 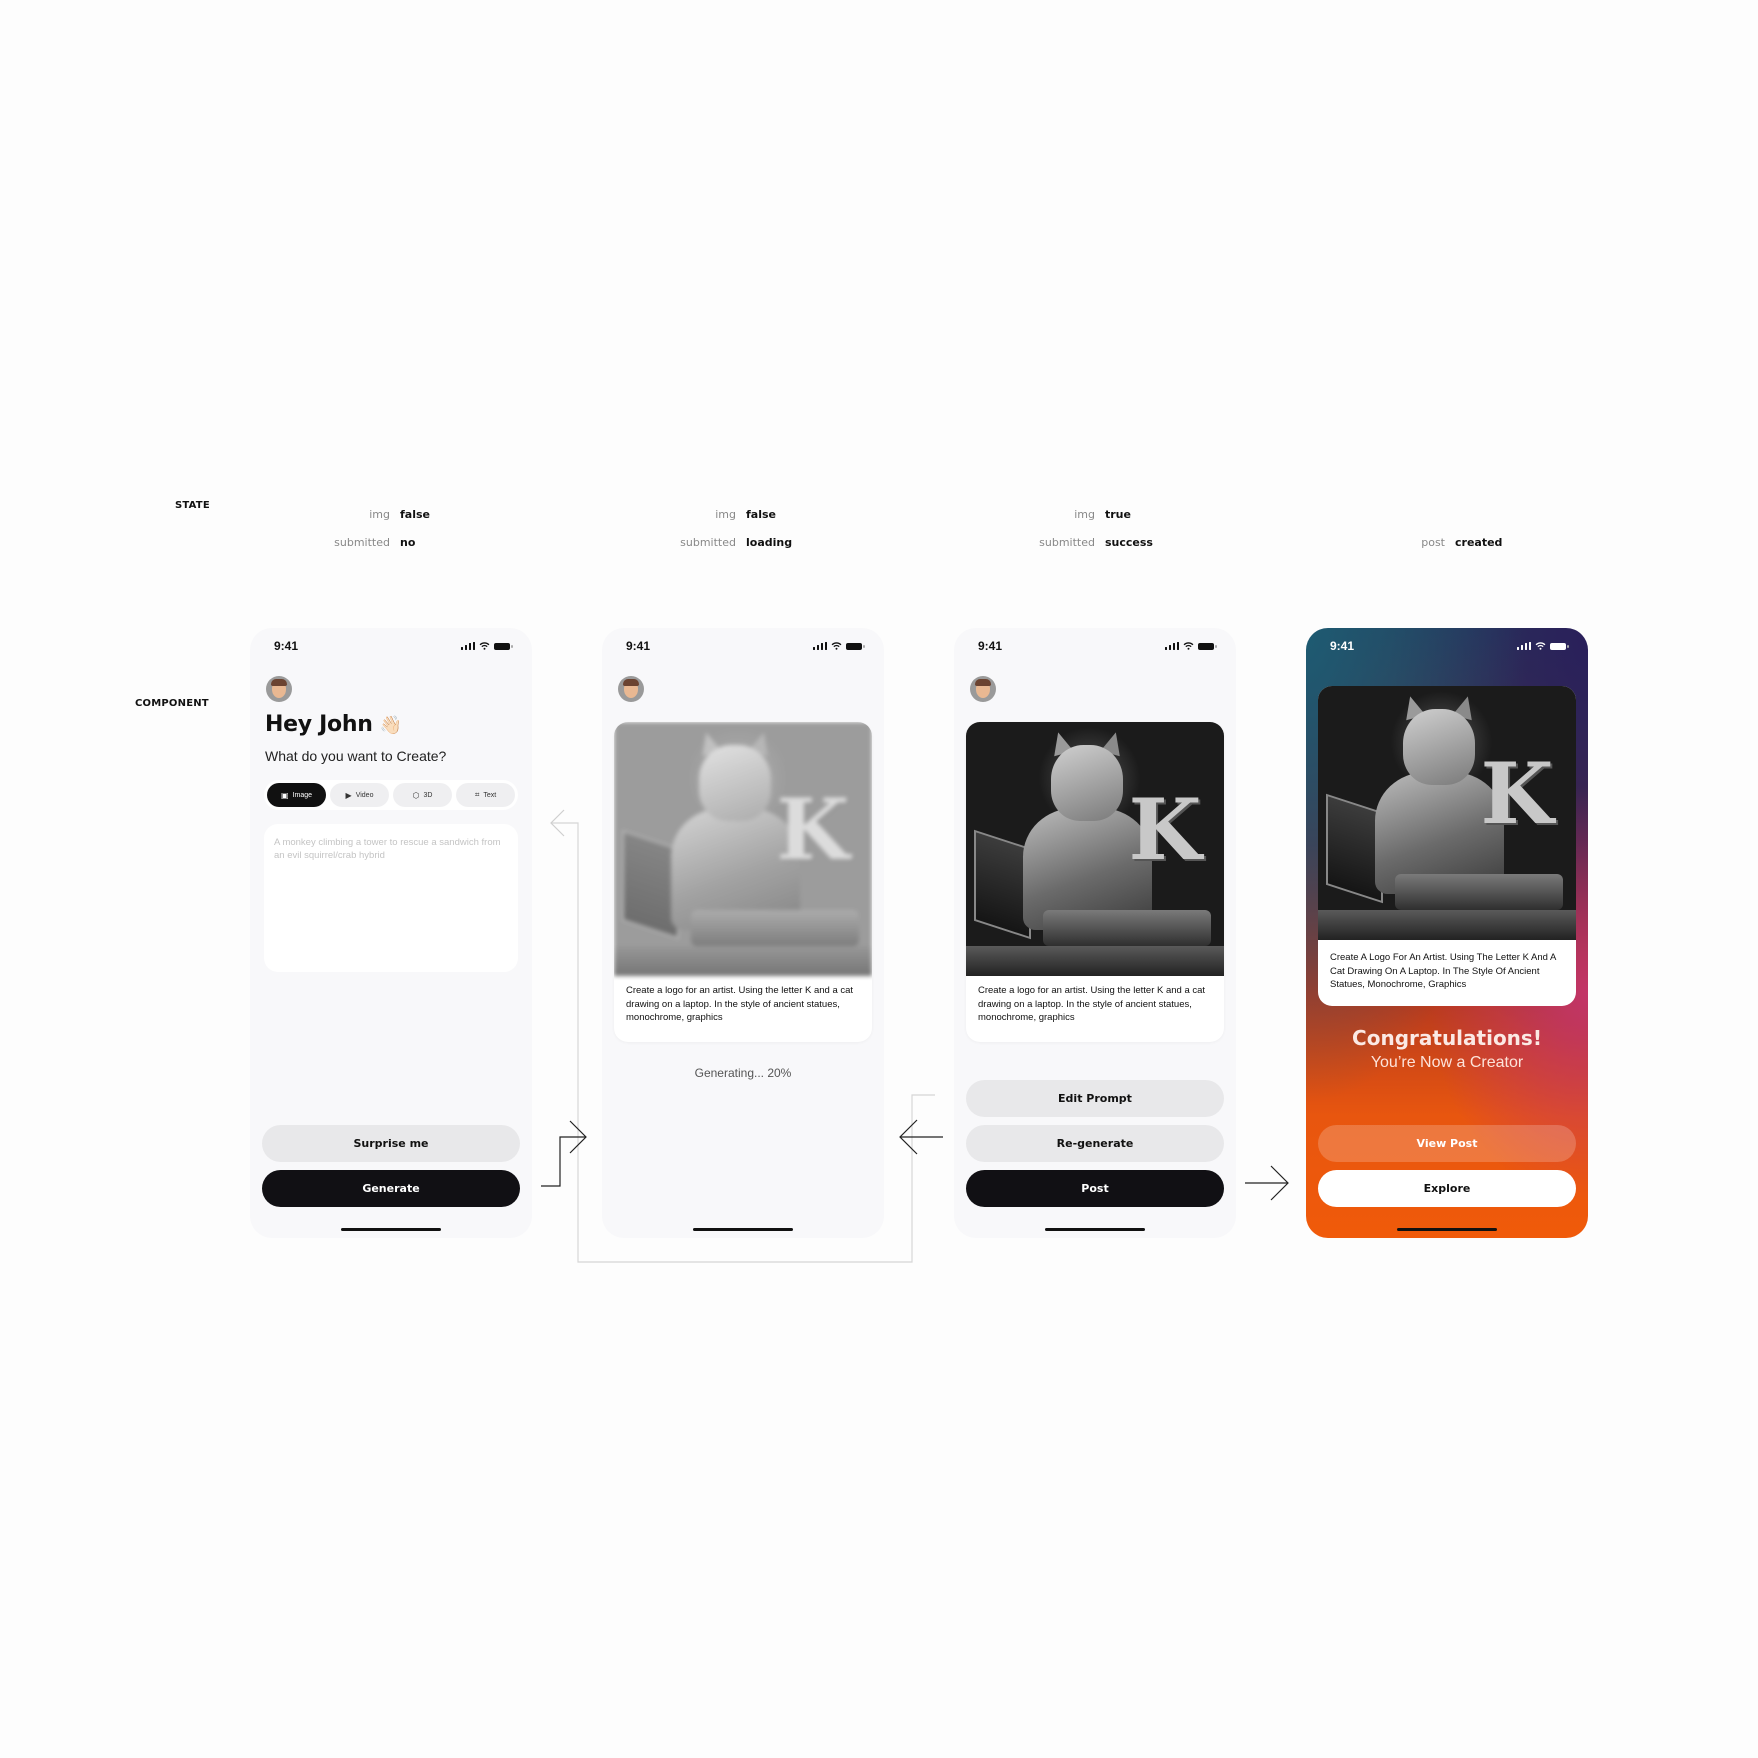 I want to click on tab-3d: ⬡ 3D, so click(x=422, y=795).